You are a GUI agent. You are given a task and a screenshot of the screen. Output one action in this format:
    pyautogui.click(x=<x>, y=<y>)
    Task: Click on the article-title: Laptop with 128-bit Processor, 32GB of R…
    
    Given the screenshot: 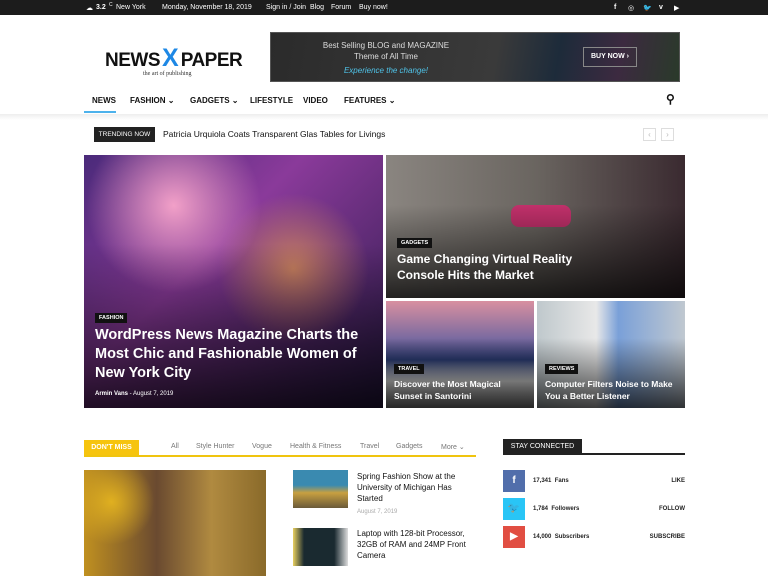 What is the action you would take?
    pyautogui.click(x=414, y=544)
    